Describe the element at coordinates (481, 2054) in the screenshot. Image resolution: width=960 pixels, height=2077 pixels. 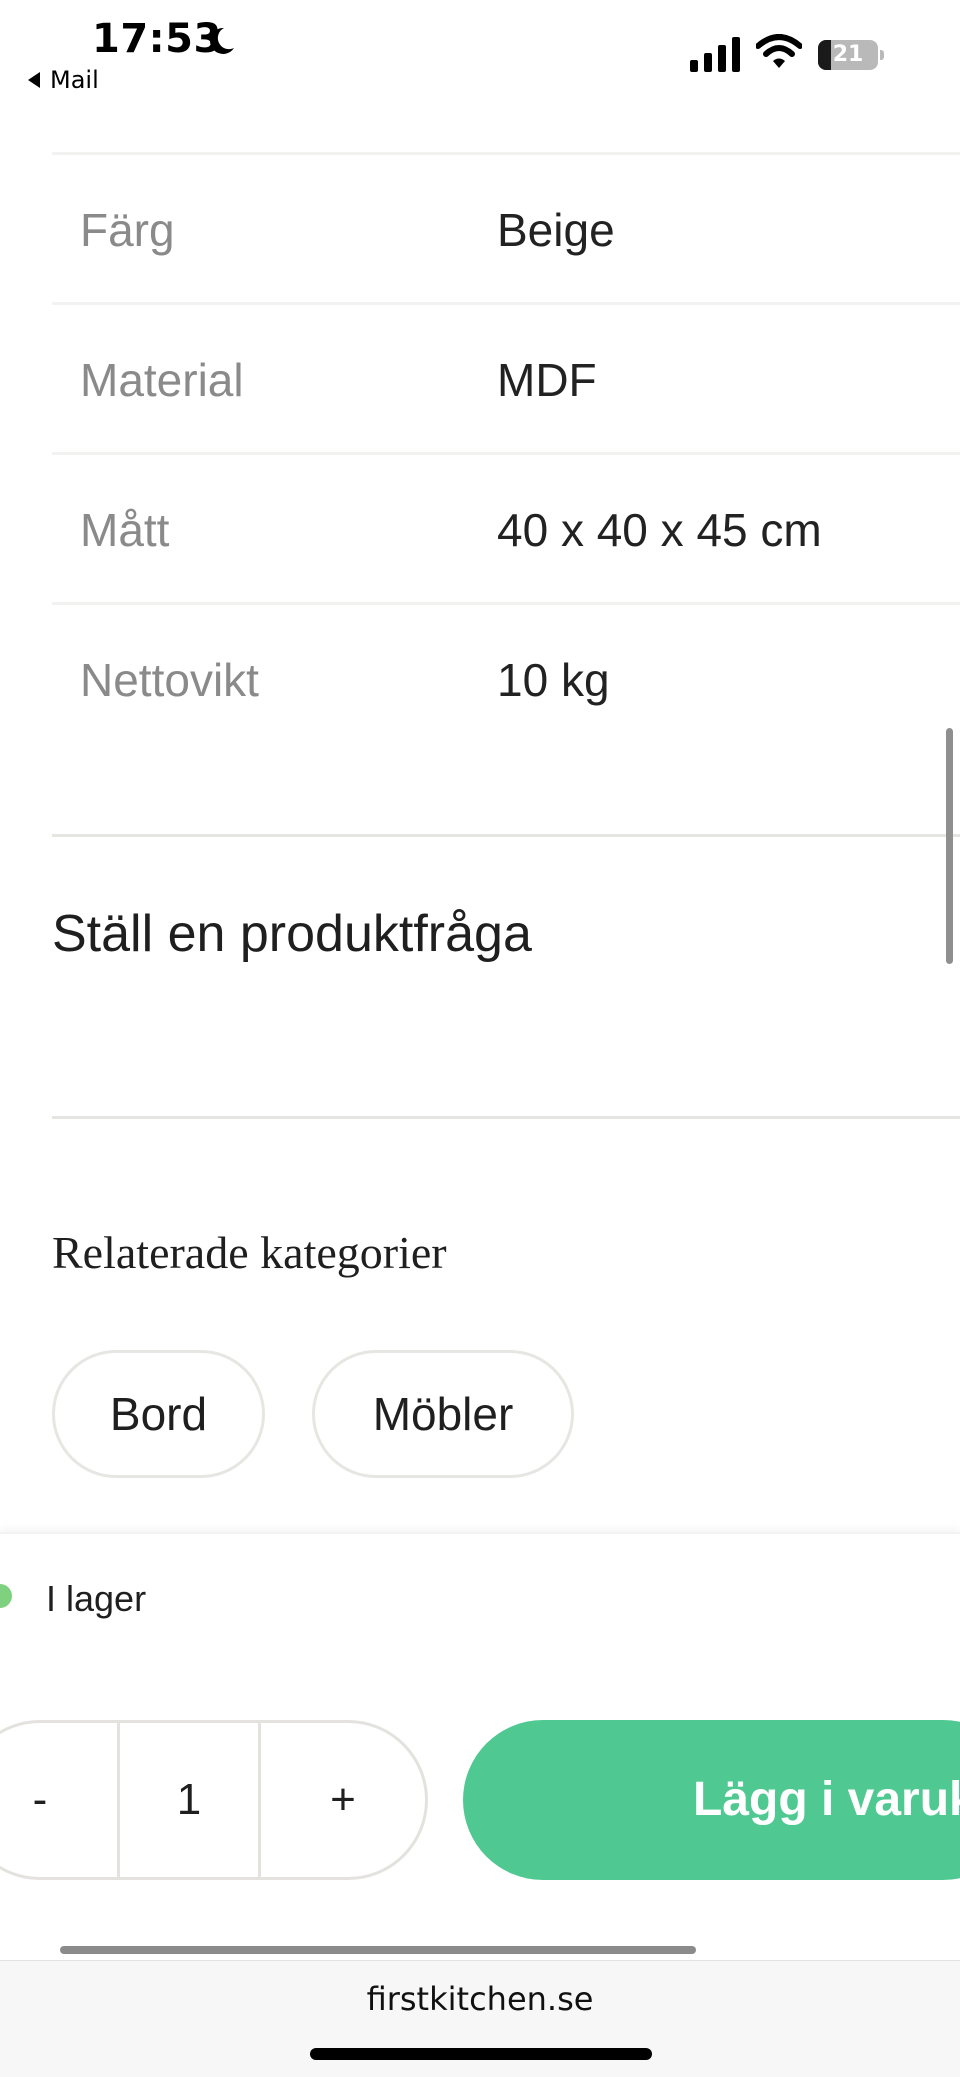
I see `home-indicator` at that location.